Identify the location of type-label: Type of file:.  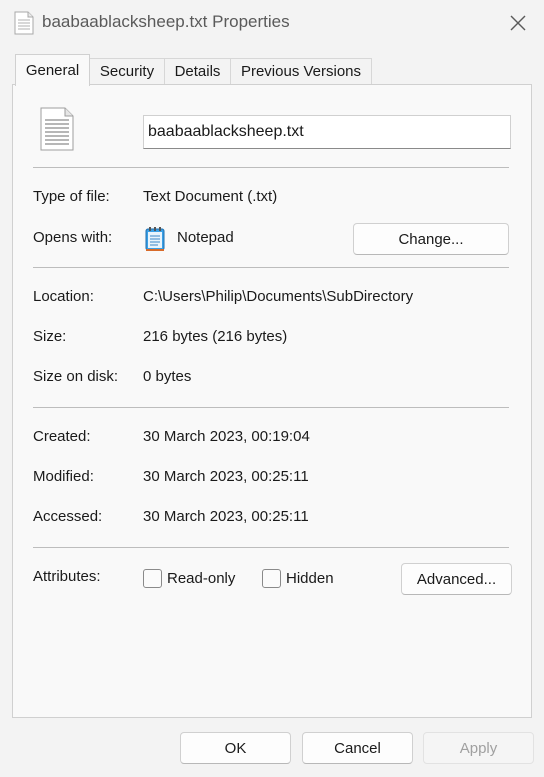
(71, 196).